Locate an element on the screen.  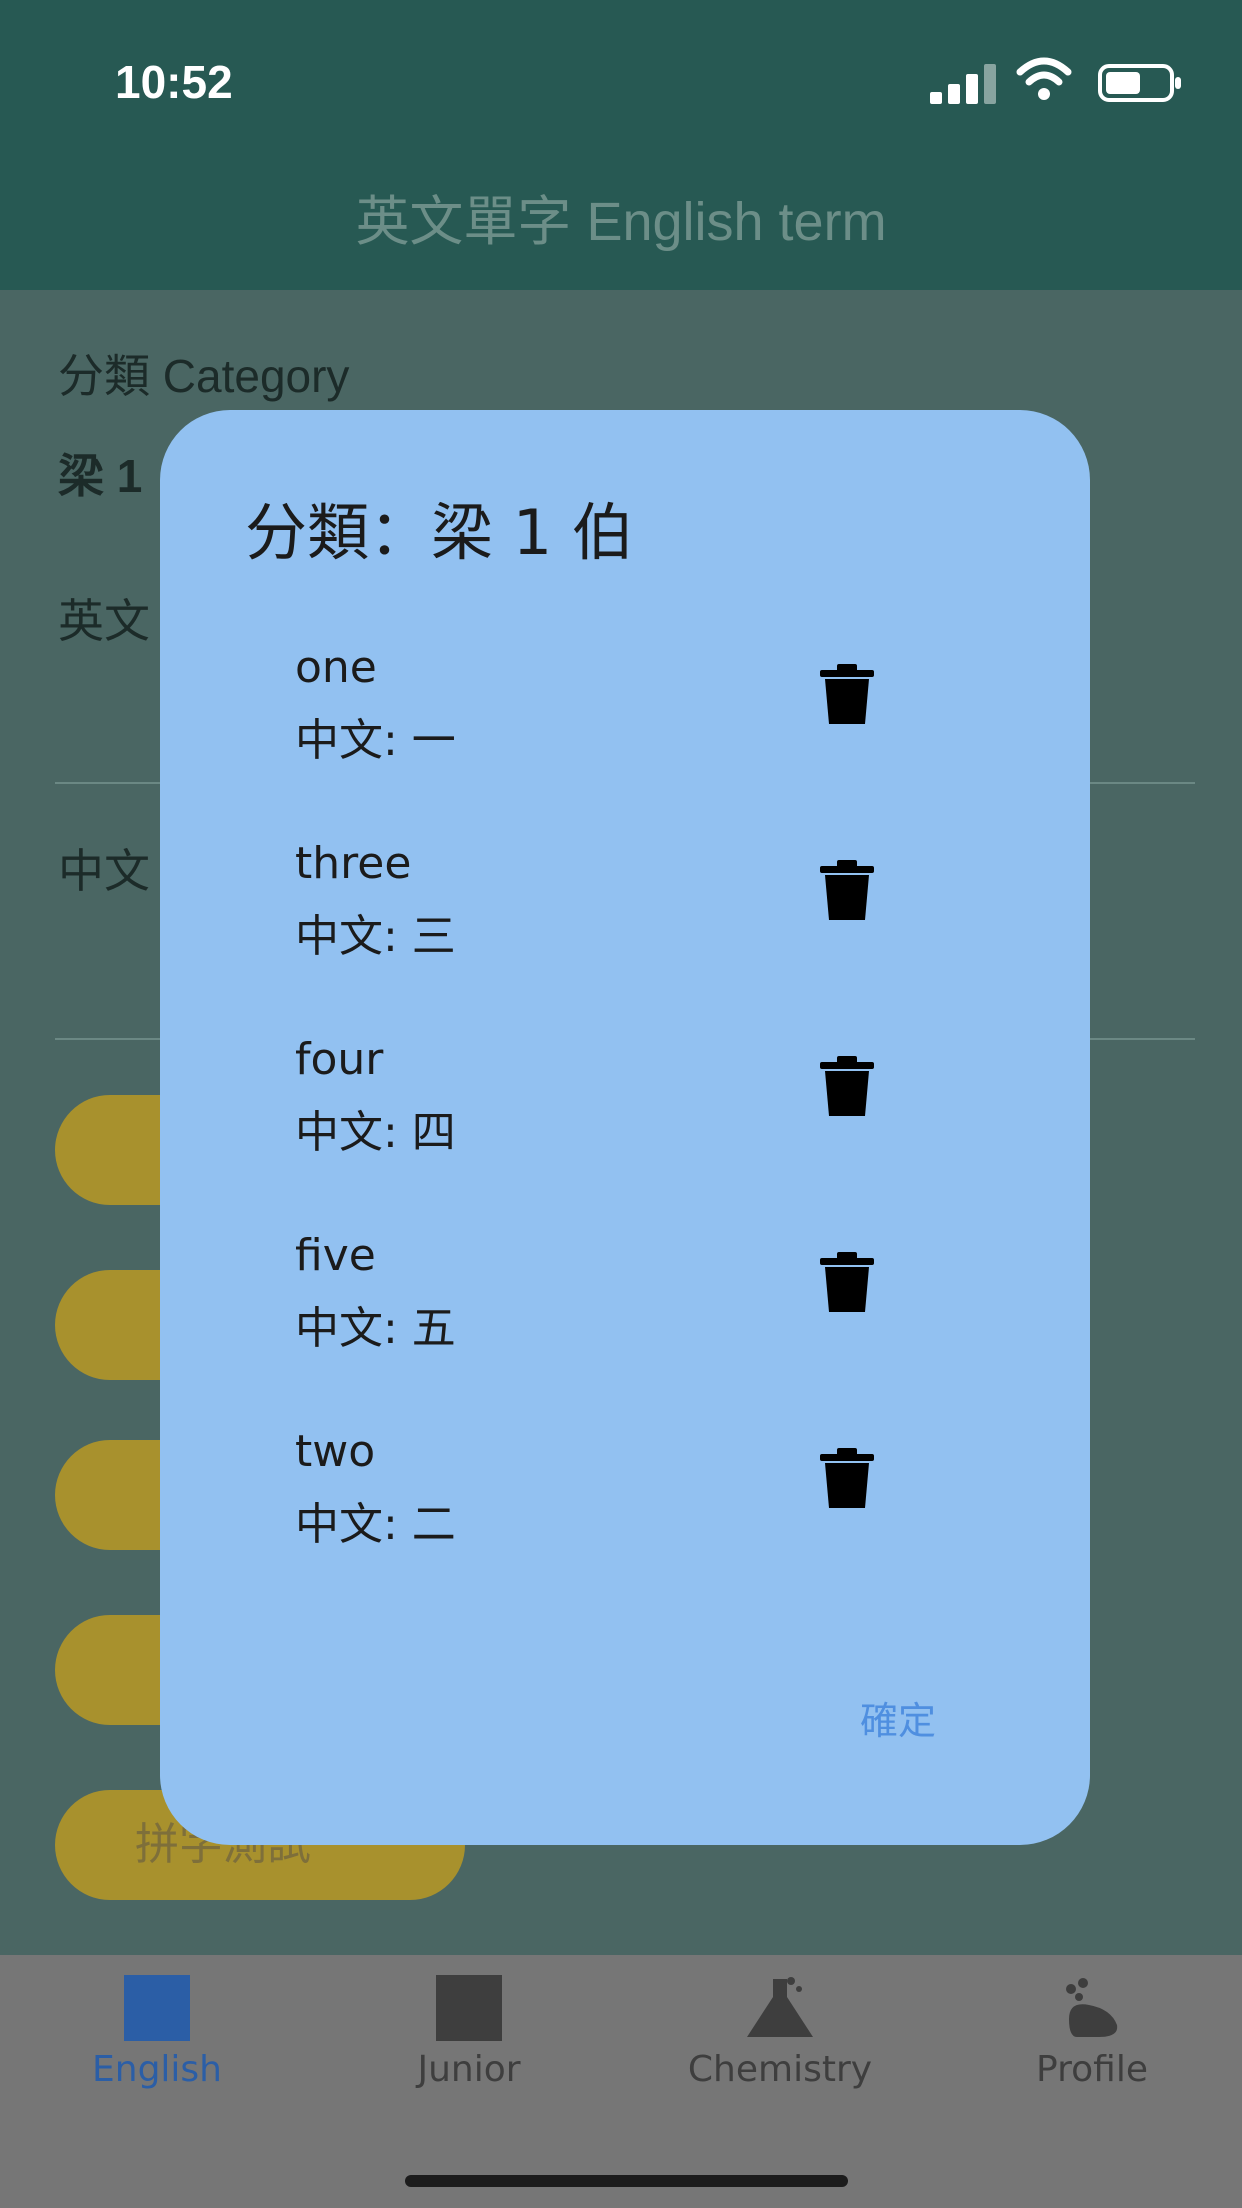
confirm-button: 確定 is located at coordinates (898, 1717).